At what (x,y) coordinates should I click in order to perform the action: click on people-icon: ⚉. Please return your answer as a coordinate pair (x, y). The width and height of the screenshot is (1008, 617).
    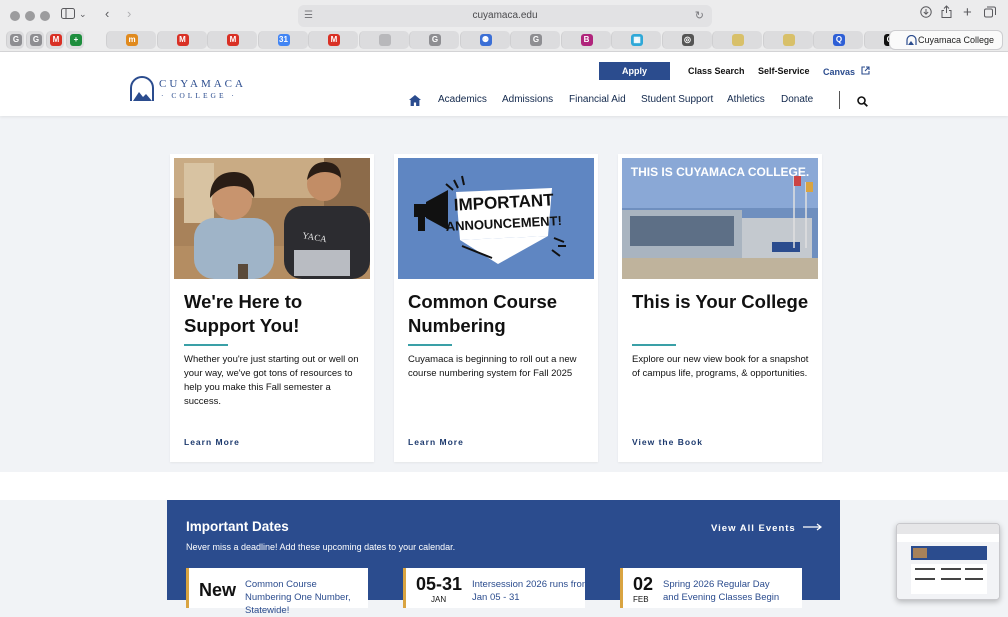
    Looking at the image, I should click on (485, 40).